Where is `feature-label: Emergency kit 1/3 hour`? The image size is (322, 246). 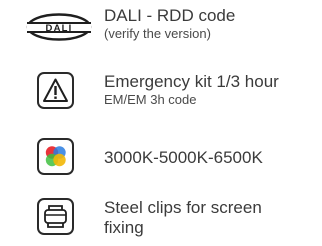
feature-label: Emergency kit 1/3 hour is located at coordinates (191, 81).